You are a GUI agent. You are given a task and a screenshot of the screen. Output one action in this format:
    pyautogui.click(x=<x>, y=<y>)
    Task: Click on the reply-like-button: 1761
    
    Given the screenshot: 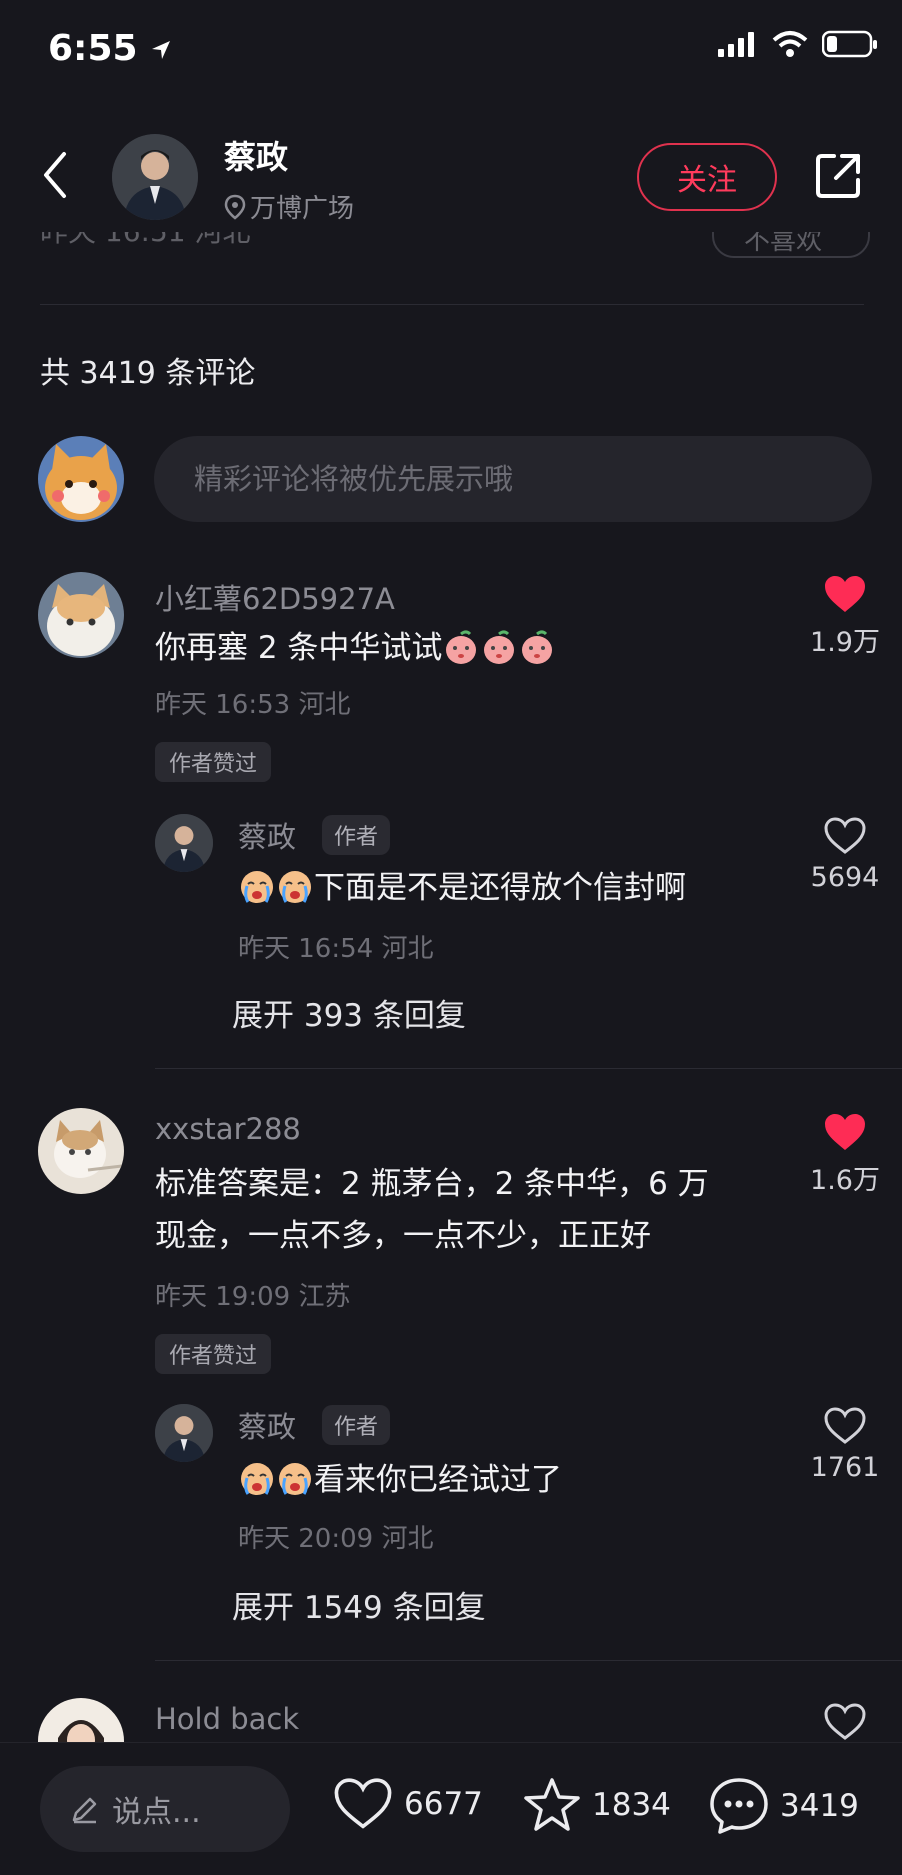 What is the action you would take?
    pyautogui.click(x=845, y=1444)
    